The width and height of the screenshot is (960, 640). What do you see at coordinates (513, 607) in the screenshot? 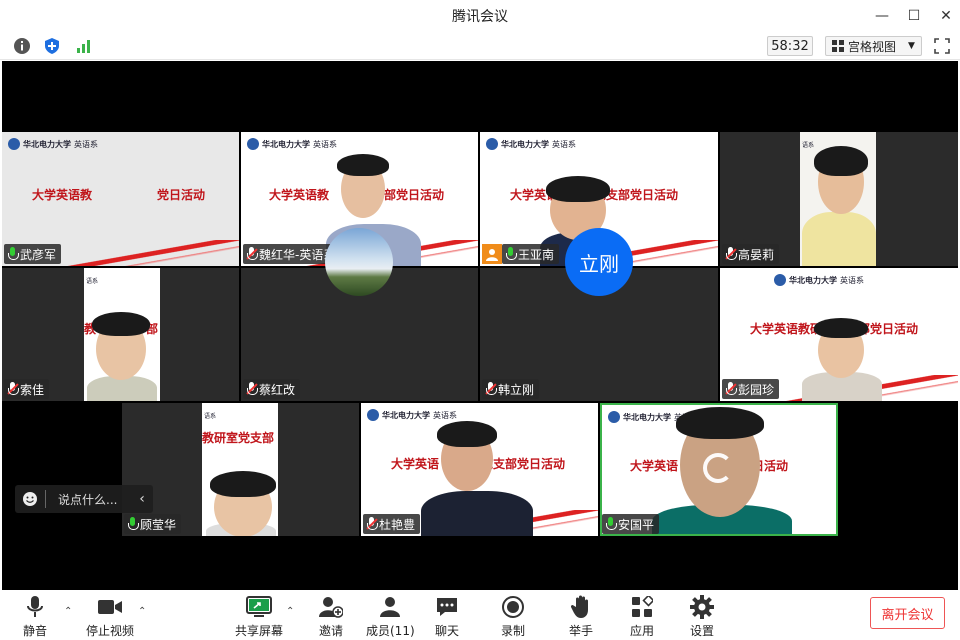
I see `record-icon` at bounding box center [513, 607].